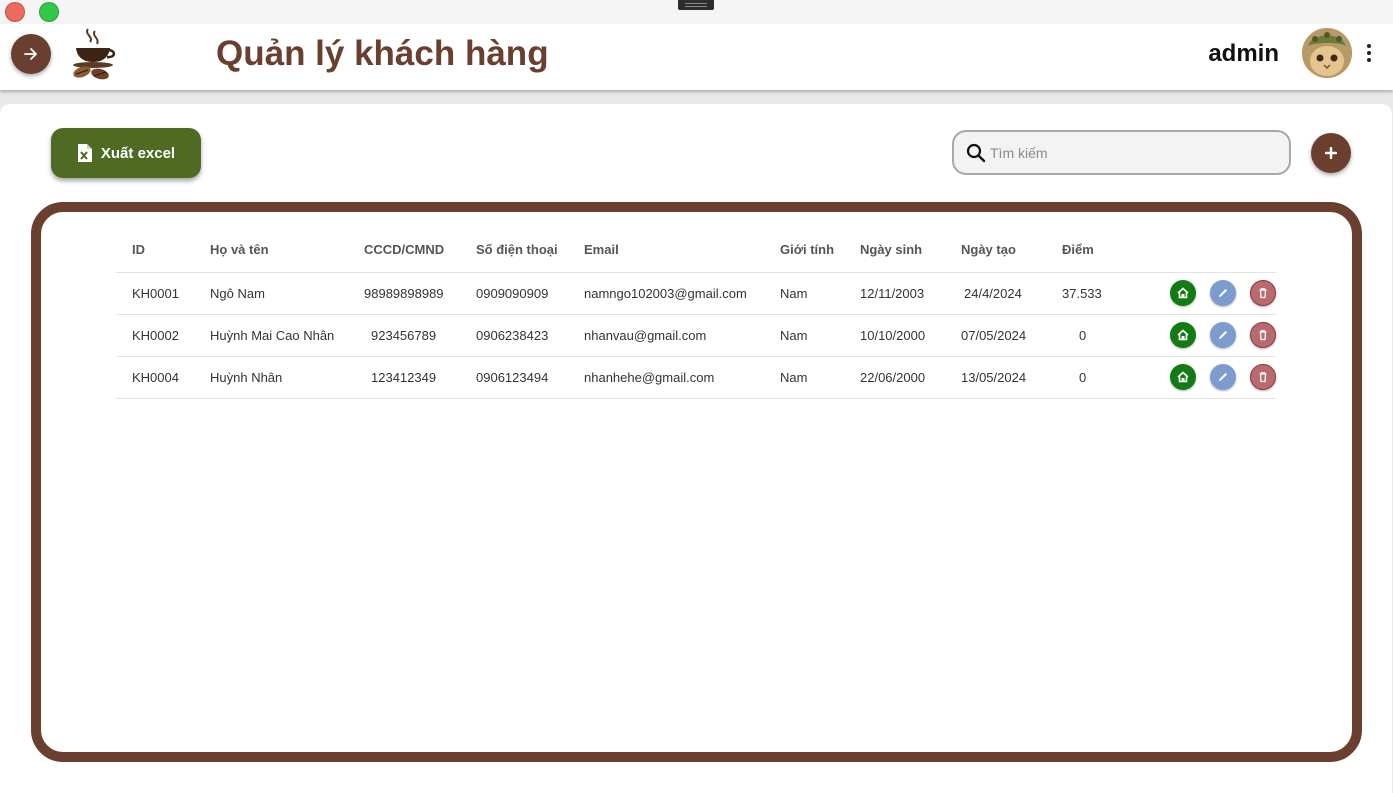 Image resolution: width=1393 pixels, height=793 pixels. What do you see at coordinates (404, 293) in the screenshot?
I see `cell-idcard: 98989898989` at bounding box center [404, 293].